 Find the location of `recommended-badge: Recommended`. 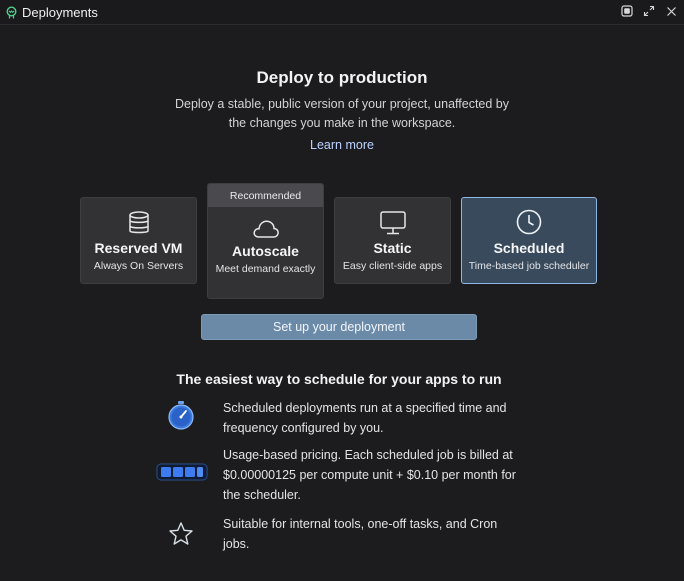

recommended-badge: Recommended is located at coordinates (265, 195).